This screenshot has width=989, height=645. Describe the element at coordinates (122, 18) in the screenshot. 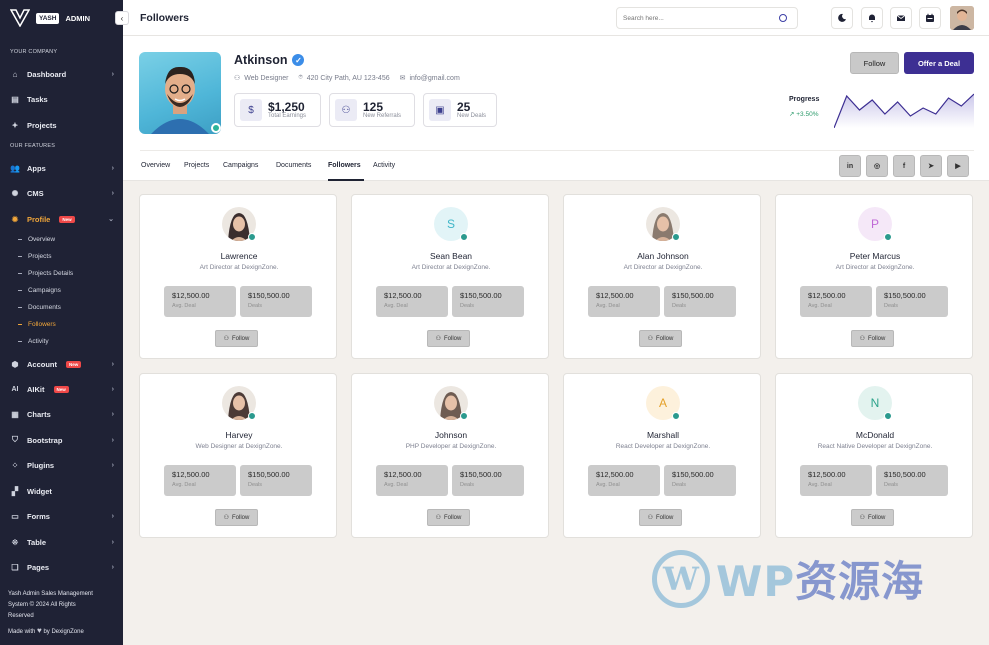

I see `collapse-sidebar-button: ‹` at that location.